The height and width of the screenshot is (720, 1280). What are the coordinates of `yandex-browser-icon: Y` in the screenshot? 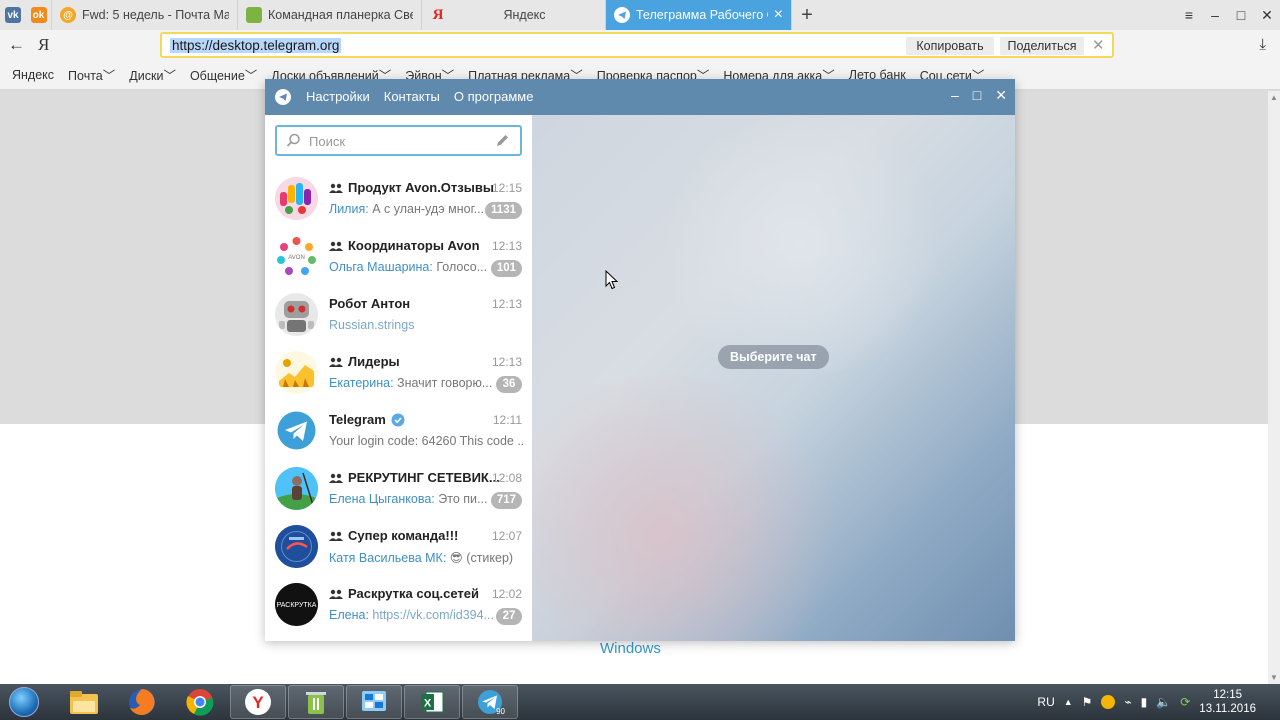 It's located at (258, 702).